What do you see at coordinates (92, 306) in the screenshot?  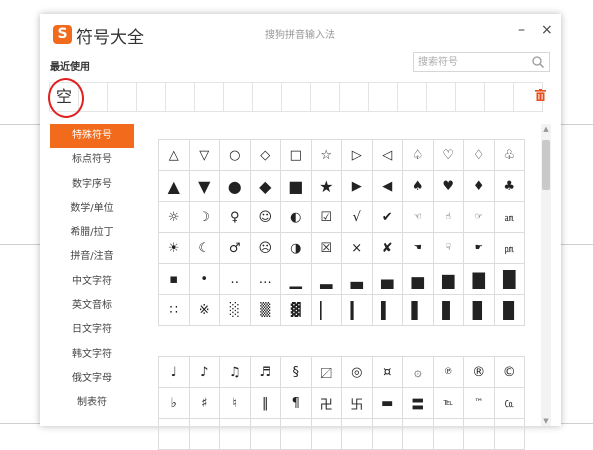 I see `sidebar-item-category: 英文音标` at bounding box center [92, 306].